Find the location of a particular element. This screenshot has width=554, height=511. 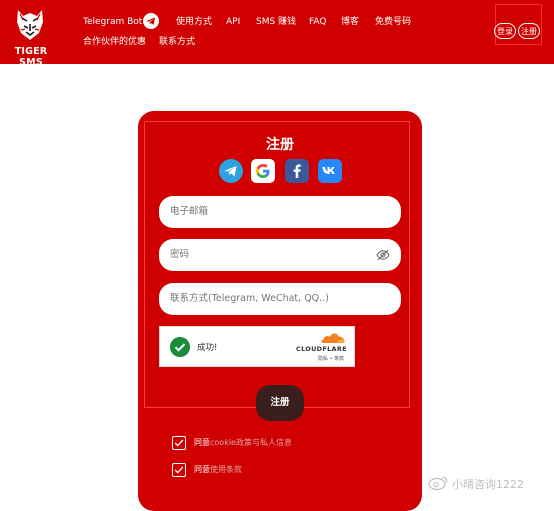

register-title: 注册 is located at coordinates (280, 145).